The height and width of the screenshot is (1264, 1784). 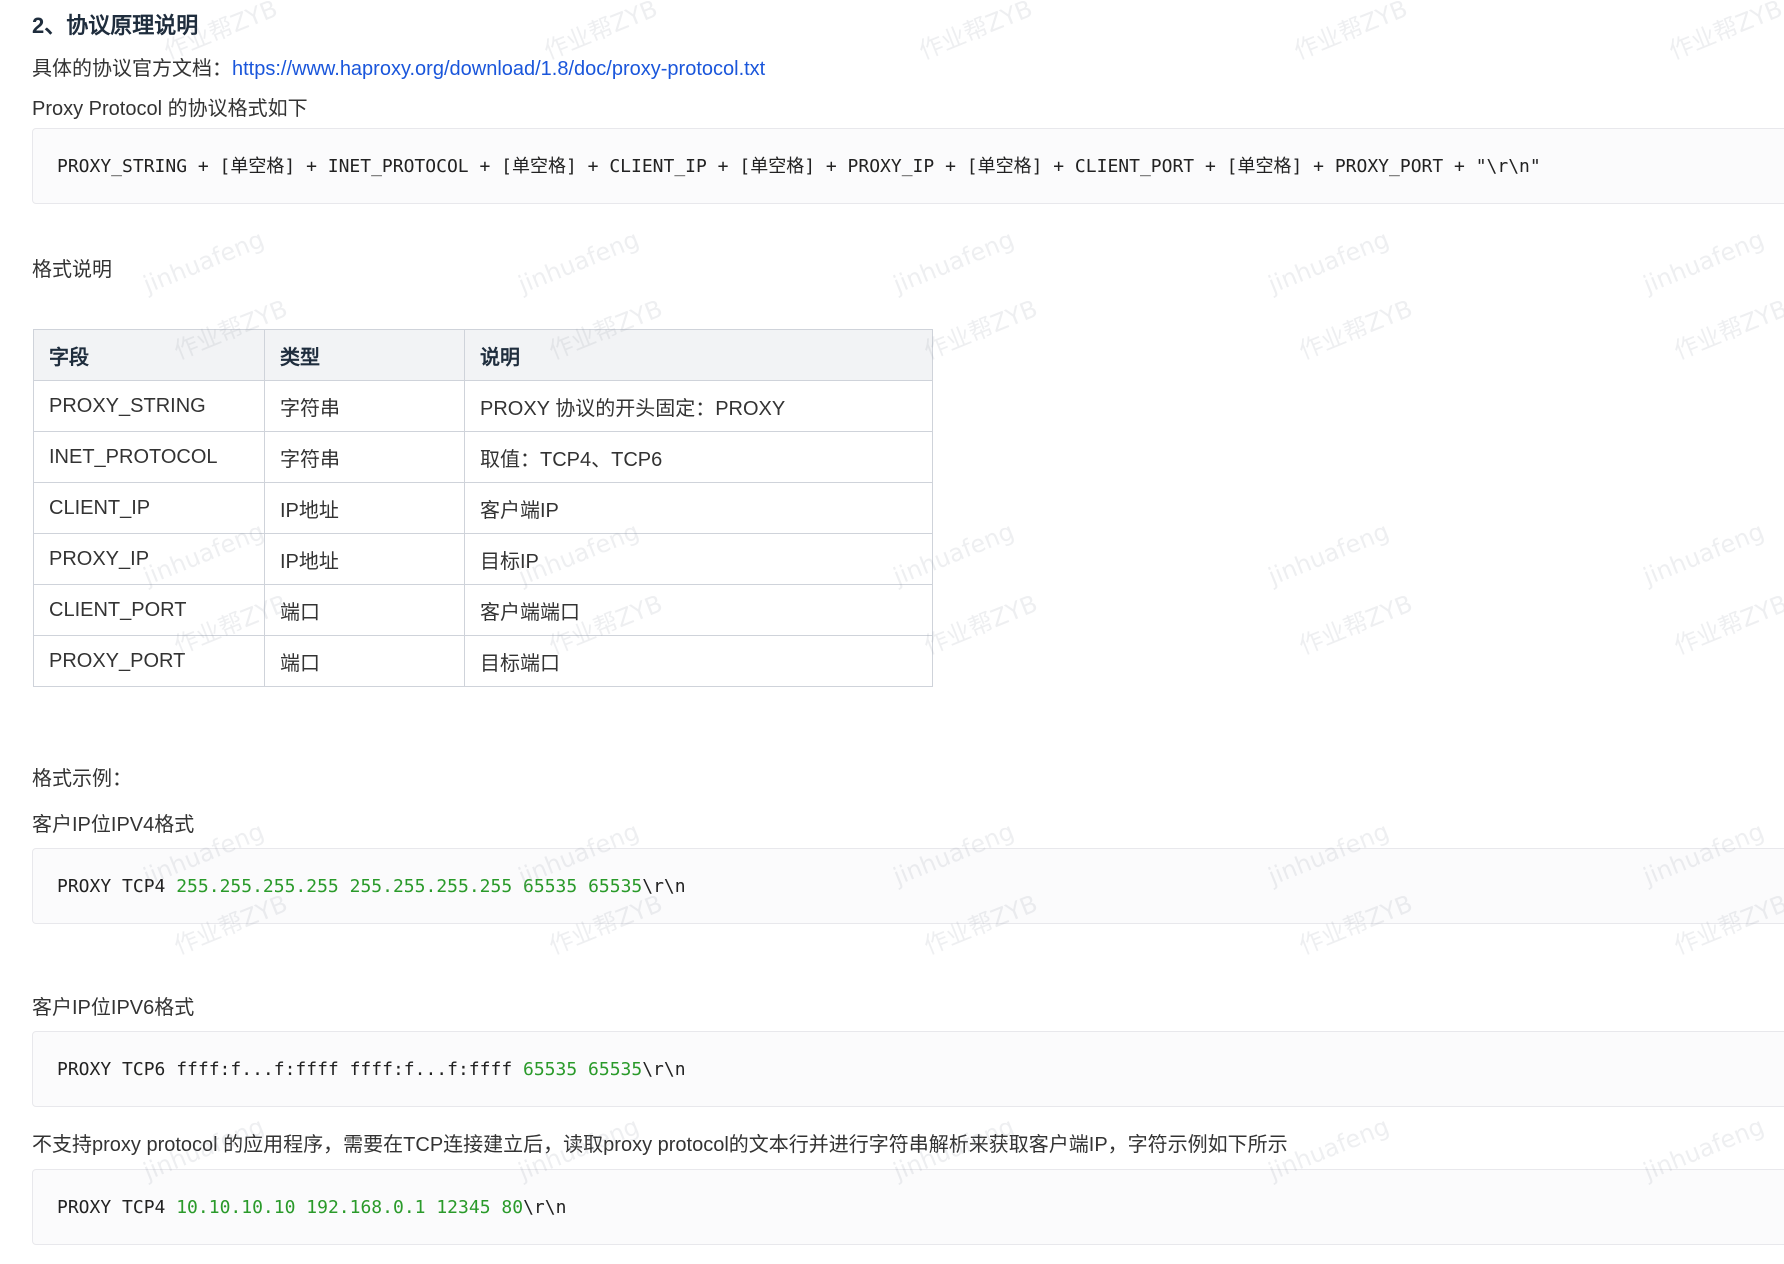 What do you see at coordinates (149, 355) in the screenshot?
I see `table-header-field: 字段` at bounding box center [149, 355].